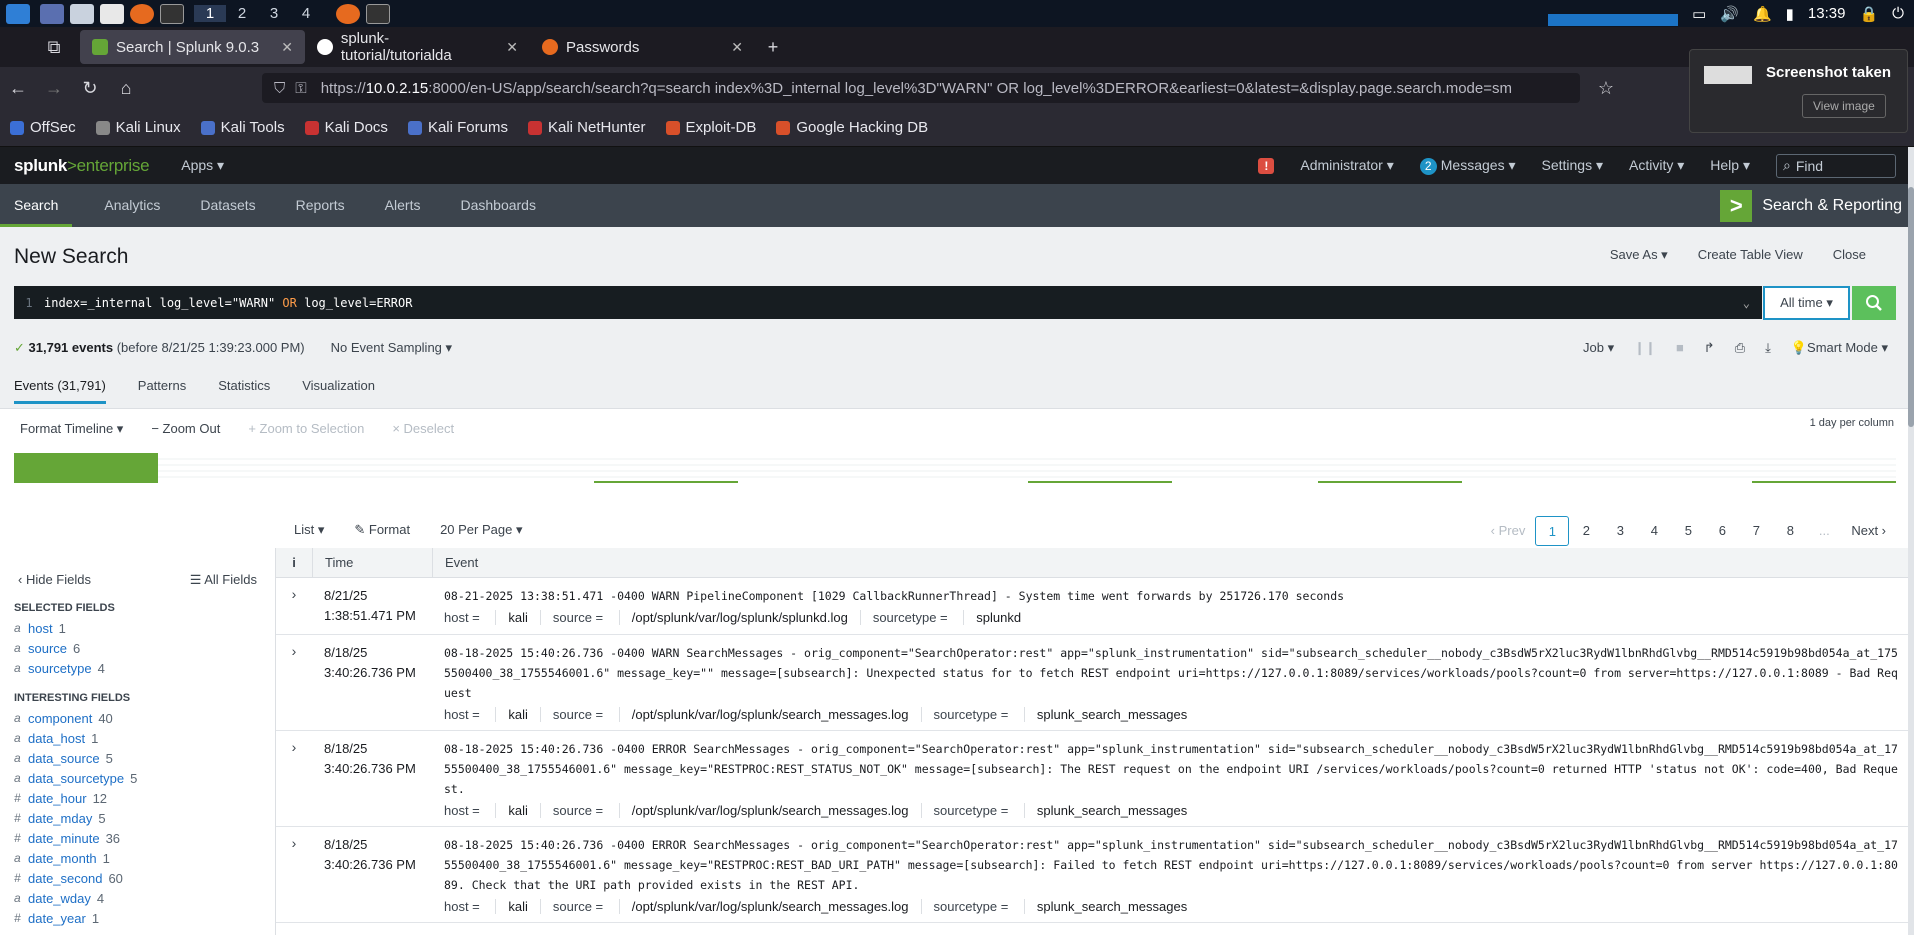  I want to click on bookmark-google-hacking-db: Google Hacking DB, so click(852, 127).